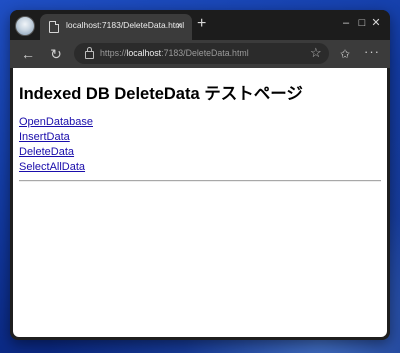 Image resolution: width=400 pixels, height=353 pixels. I want to click on new-tab-button: +, so click(201, 24).